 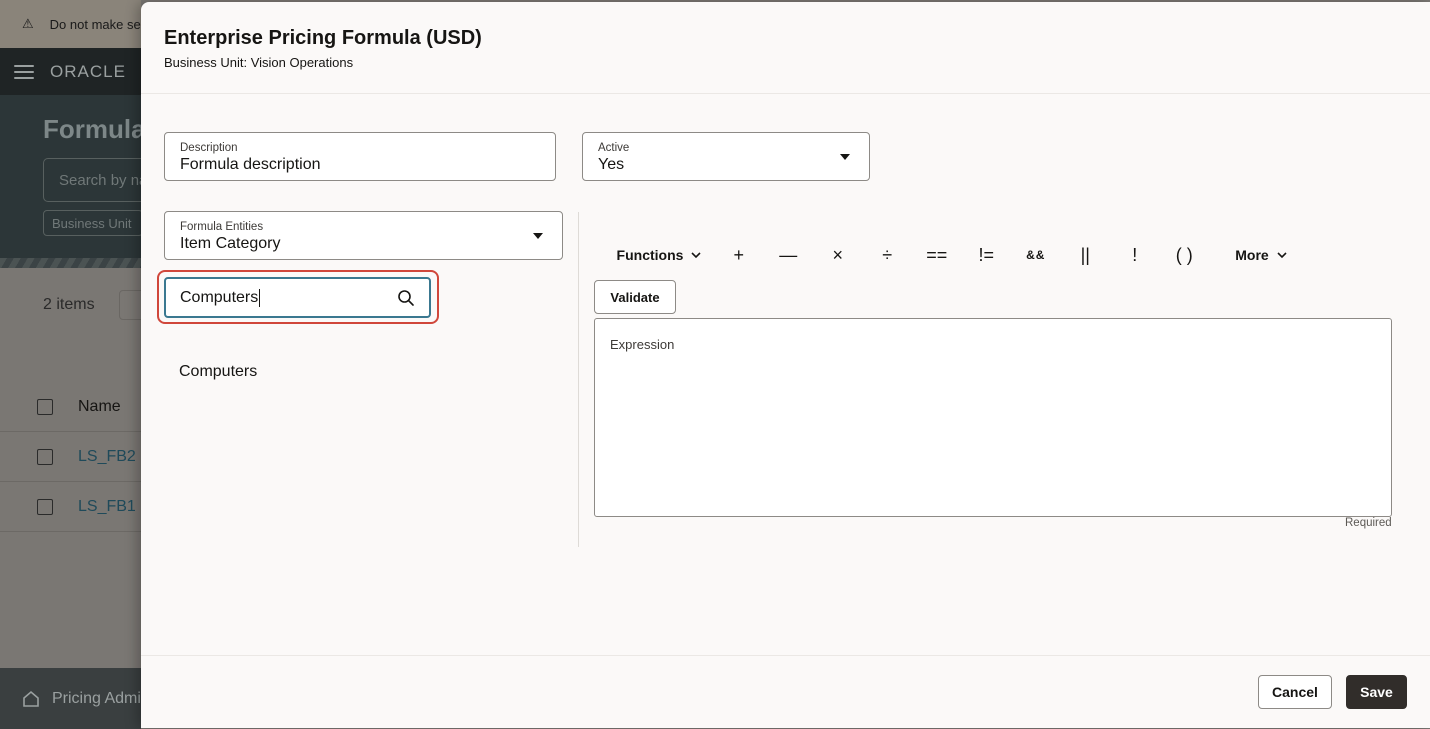 I want to click on minus-operator-button: —, so click(x=789, y=255).